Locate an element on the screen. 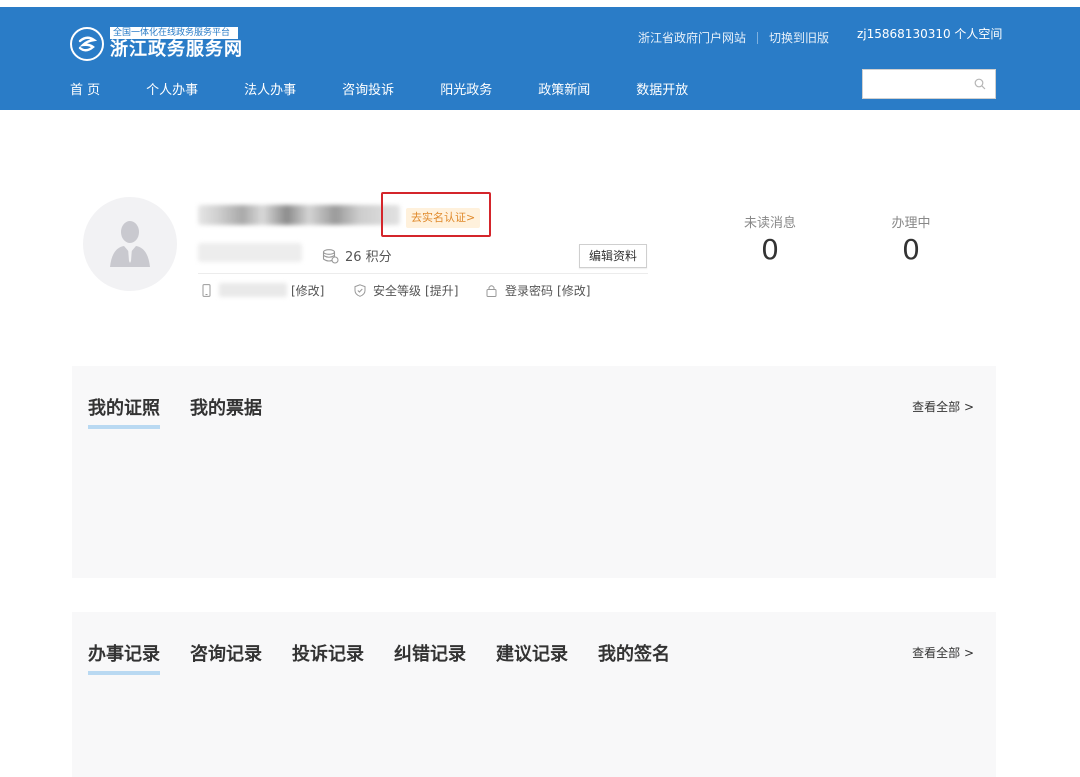 Image resolution: width=1080 pixels, height=777 pixels. records-view-all-link: 查看全部 > is located at coordinates (943, 652).